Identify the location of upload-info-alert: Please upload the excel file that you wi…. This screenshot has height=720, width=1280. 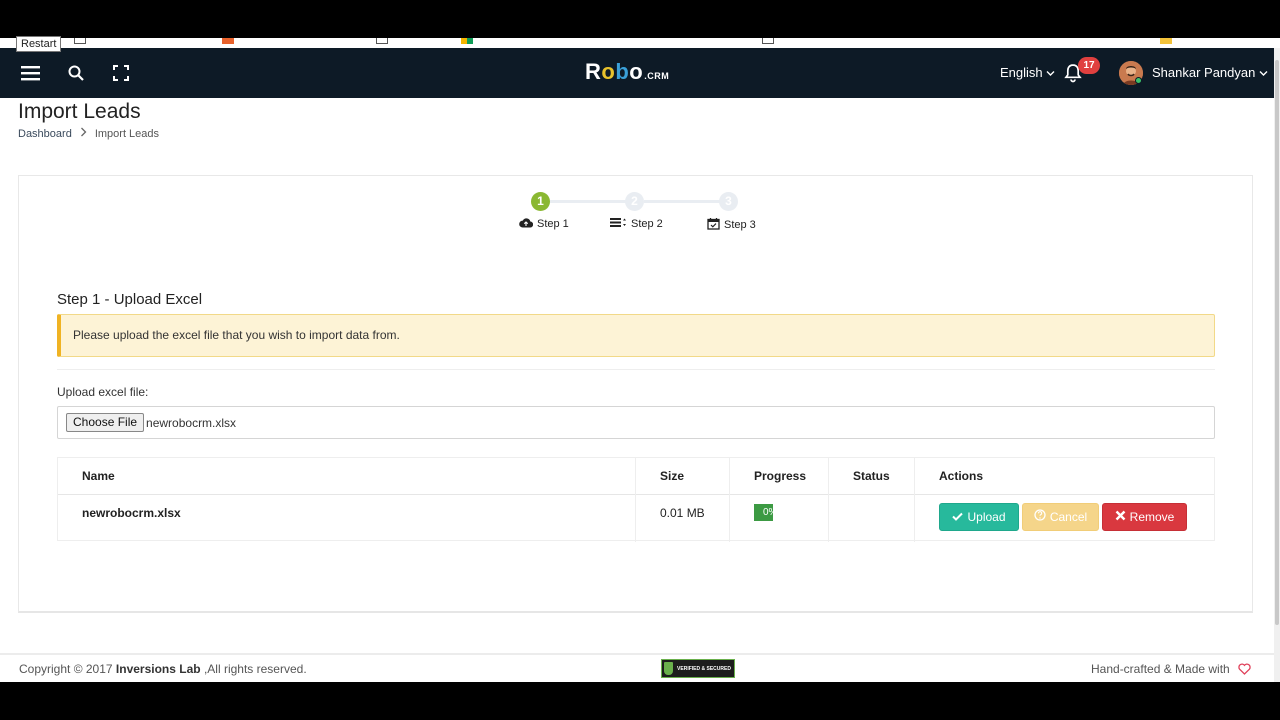
(636, 335).